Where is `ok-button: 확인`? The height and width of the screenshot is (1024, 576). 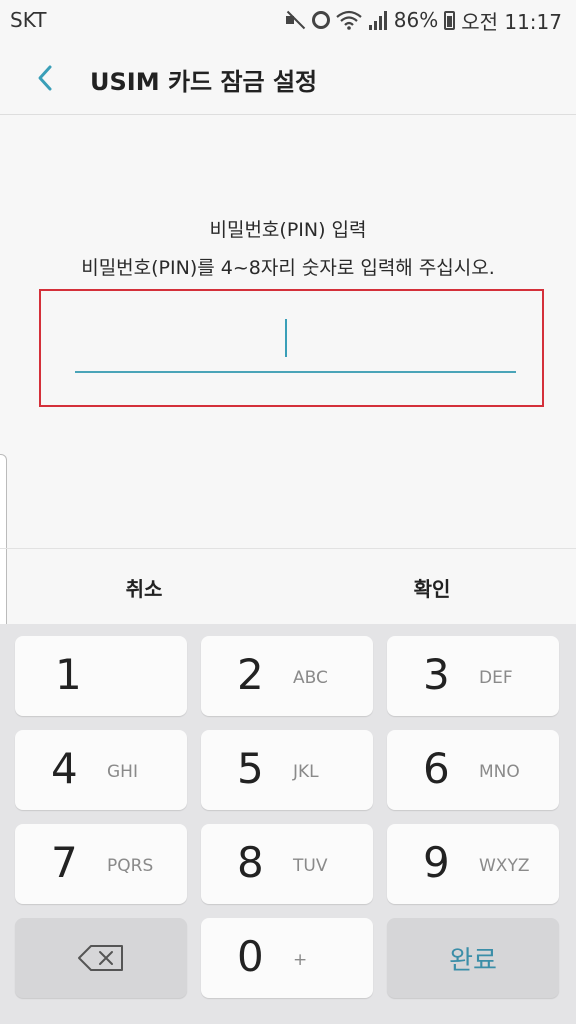
ok-button: 확인 is located at coordinates (432, 587).